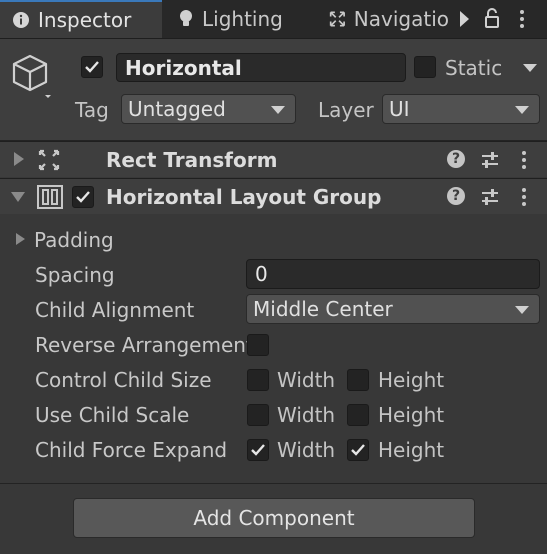 The height and width of the screenshot is (554, 547). I want to click on control-child-size-label: Control Child Size, so click(123, 380).